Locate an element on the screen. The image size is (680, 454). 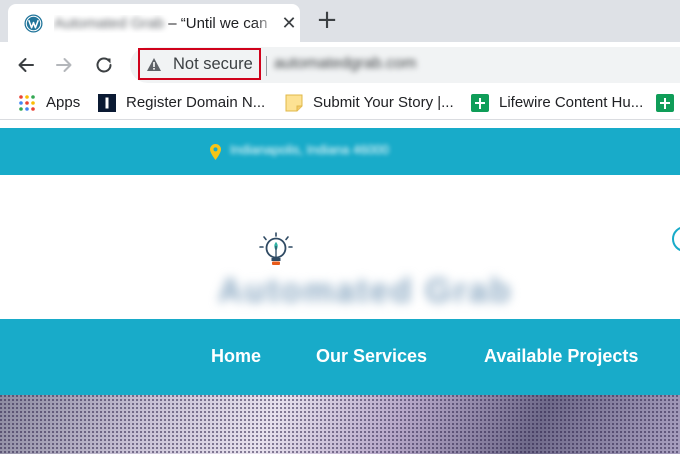
address-divider is located at coordinates (266, 66).